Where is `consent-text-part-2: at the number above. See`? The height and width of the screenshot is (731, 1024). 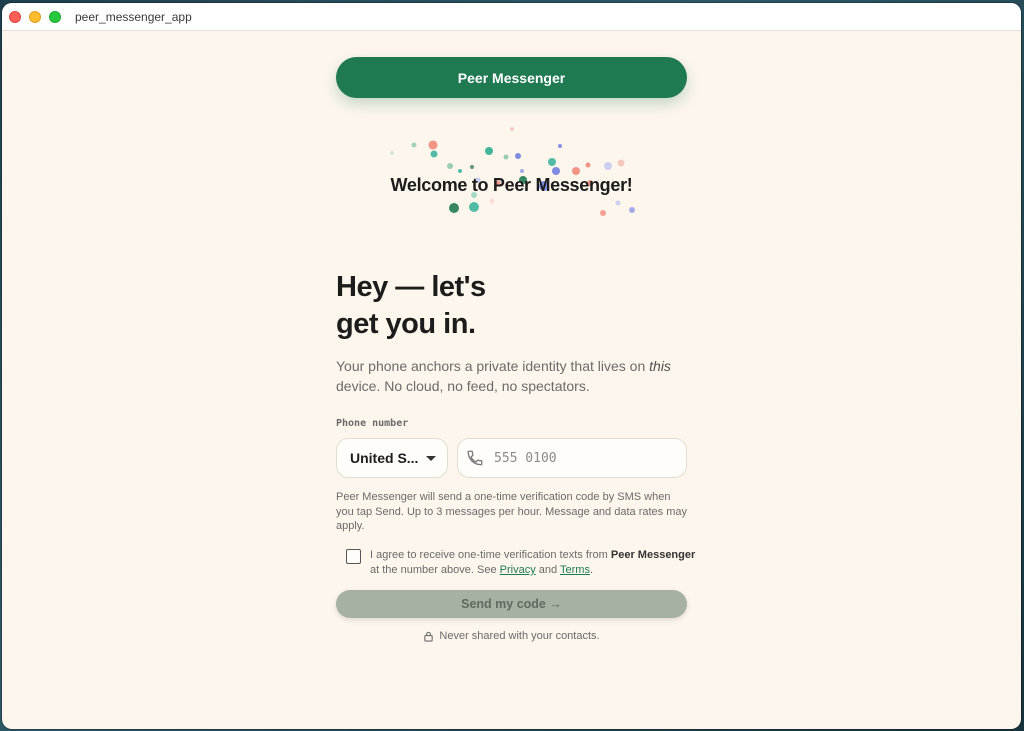 consent-text-part-2: at the number above. See is located at coordinates (435, 570).